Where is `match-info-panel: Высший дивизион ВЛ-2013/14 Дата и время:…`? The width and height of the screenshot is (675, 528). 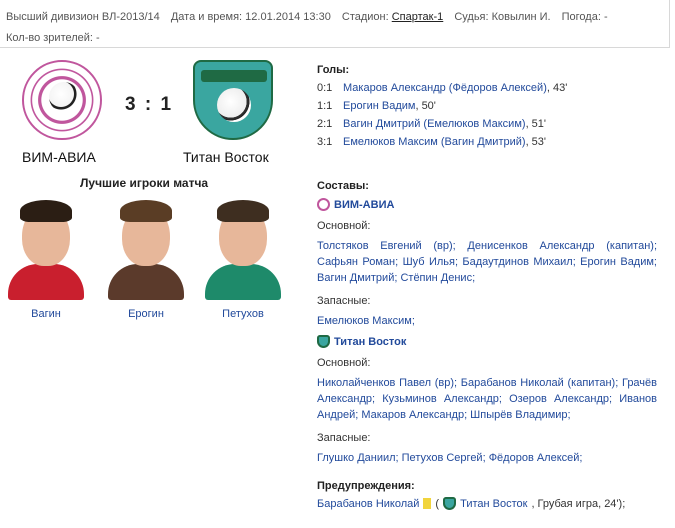
match-info-panel: Высший дивизион ВЛ-2013/14 Дата и время:… is located at coordinates (335, 24).